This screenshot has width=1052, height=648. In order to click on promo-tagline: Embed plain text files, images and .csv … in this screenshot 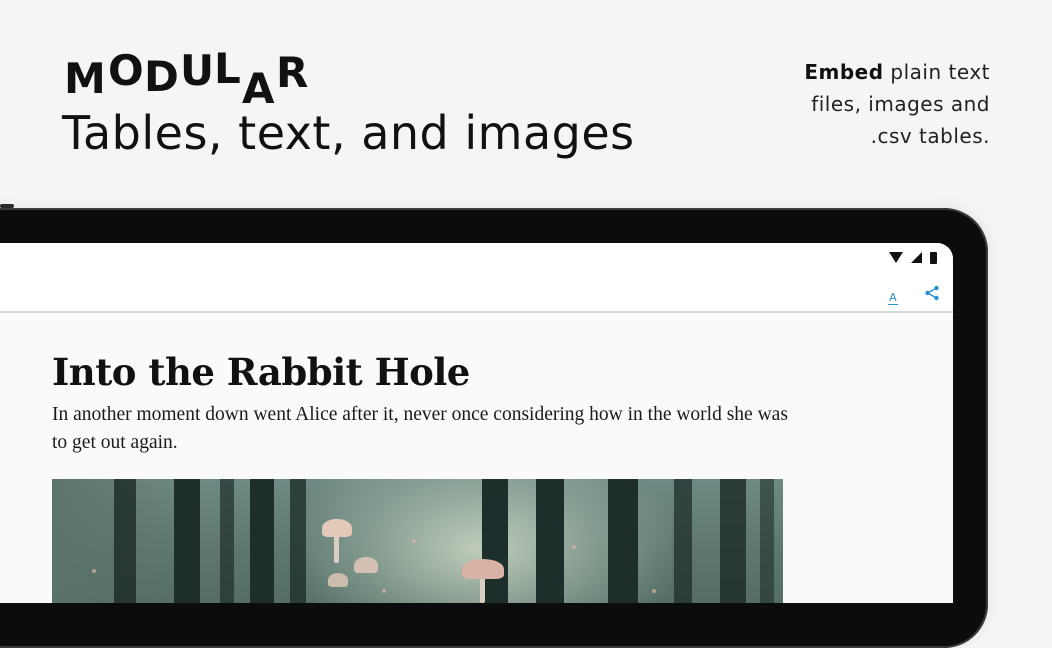, I will do `click(870, 104)`.